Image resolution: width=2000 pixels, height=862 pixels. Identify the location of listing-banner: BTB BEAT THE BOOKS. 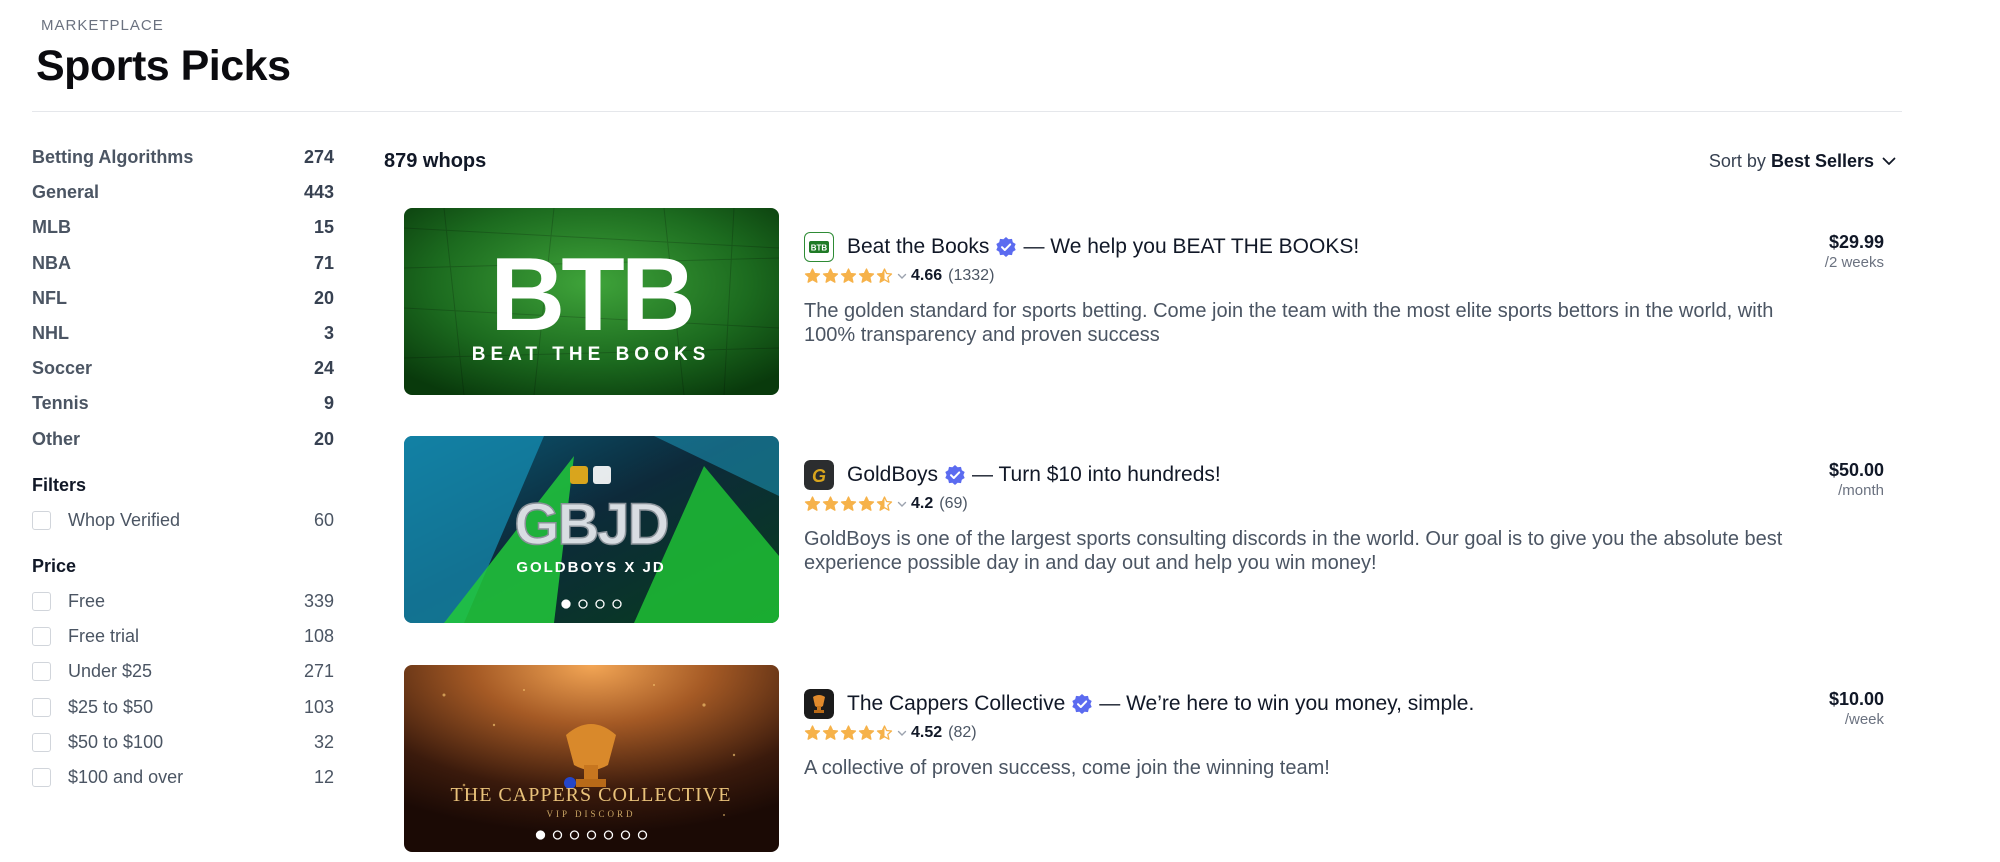
(591, 301).